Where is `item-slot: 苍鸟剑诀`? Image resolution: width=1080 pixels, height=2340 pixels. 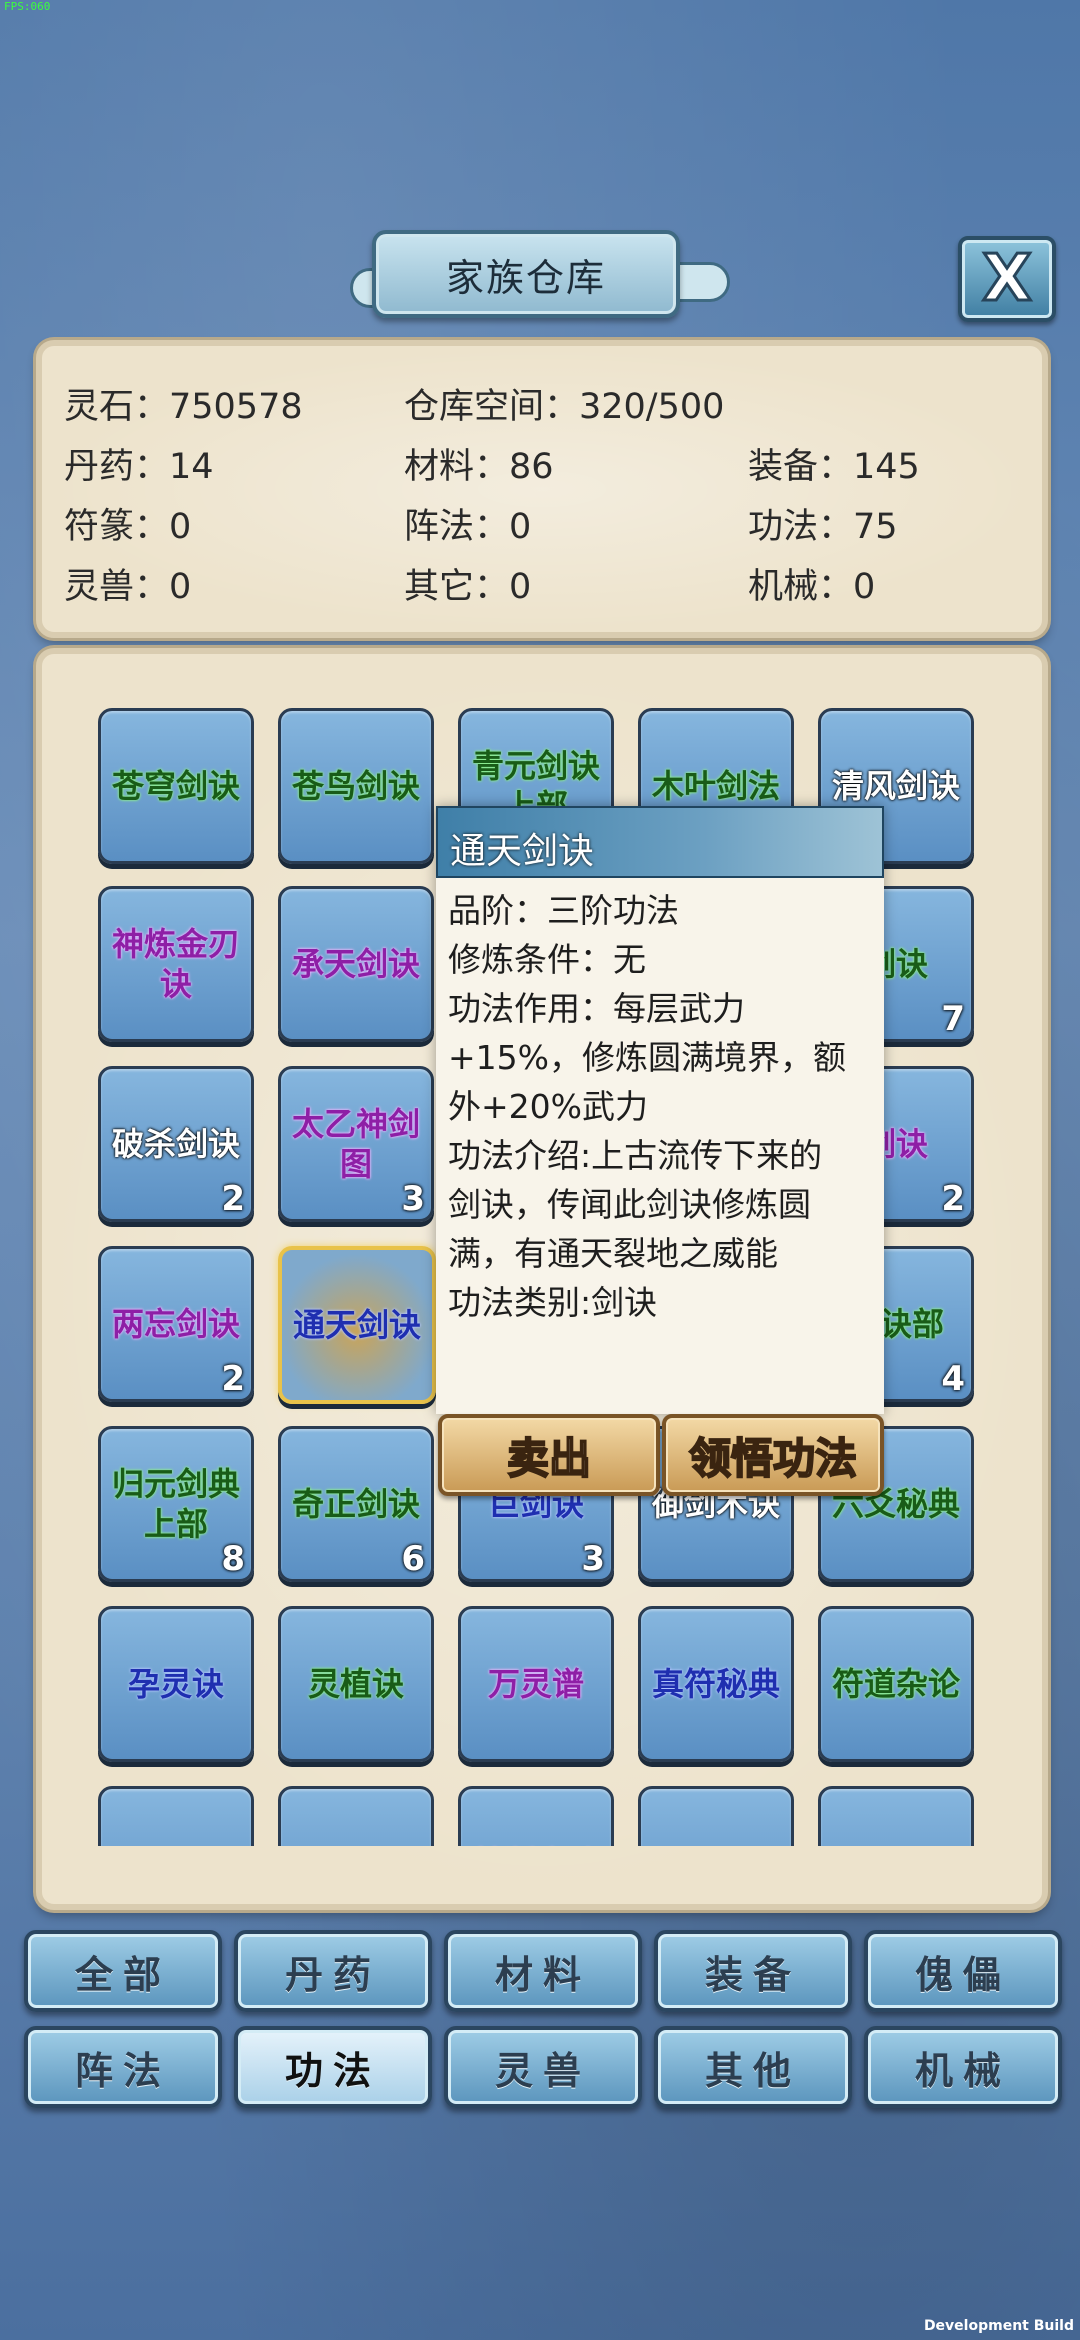 item-slot: 苍鸟剑诀 is located at coordinates (356, 786).